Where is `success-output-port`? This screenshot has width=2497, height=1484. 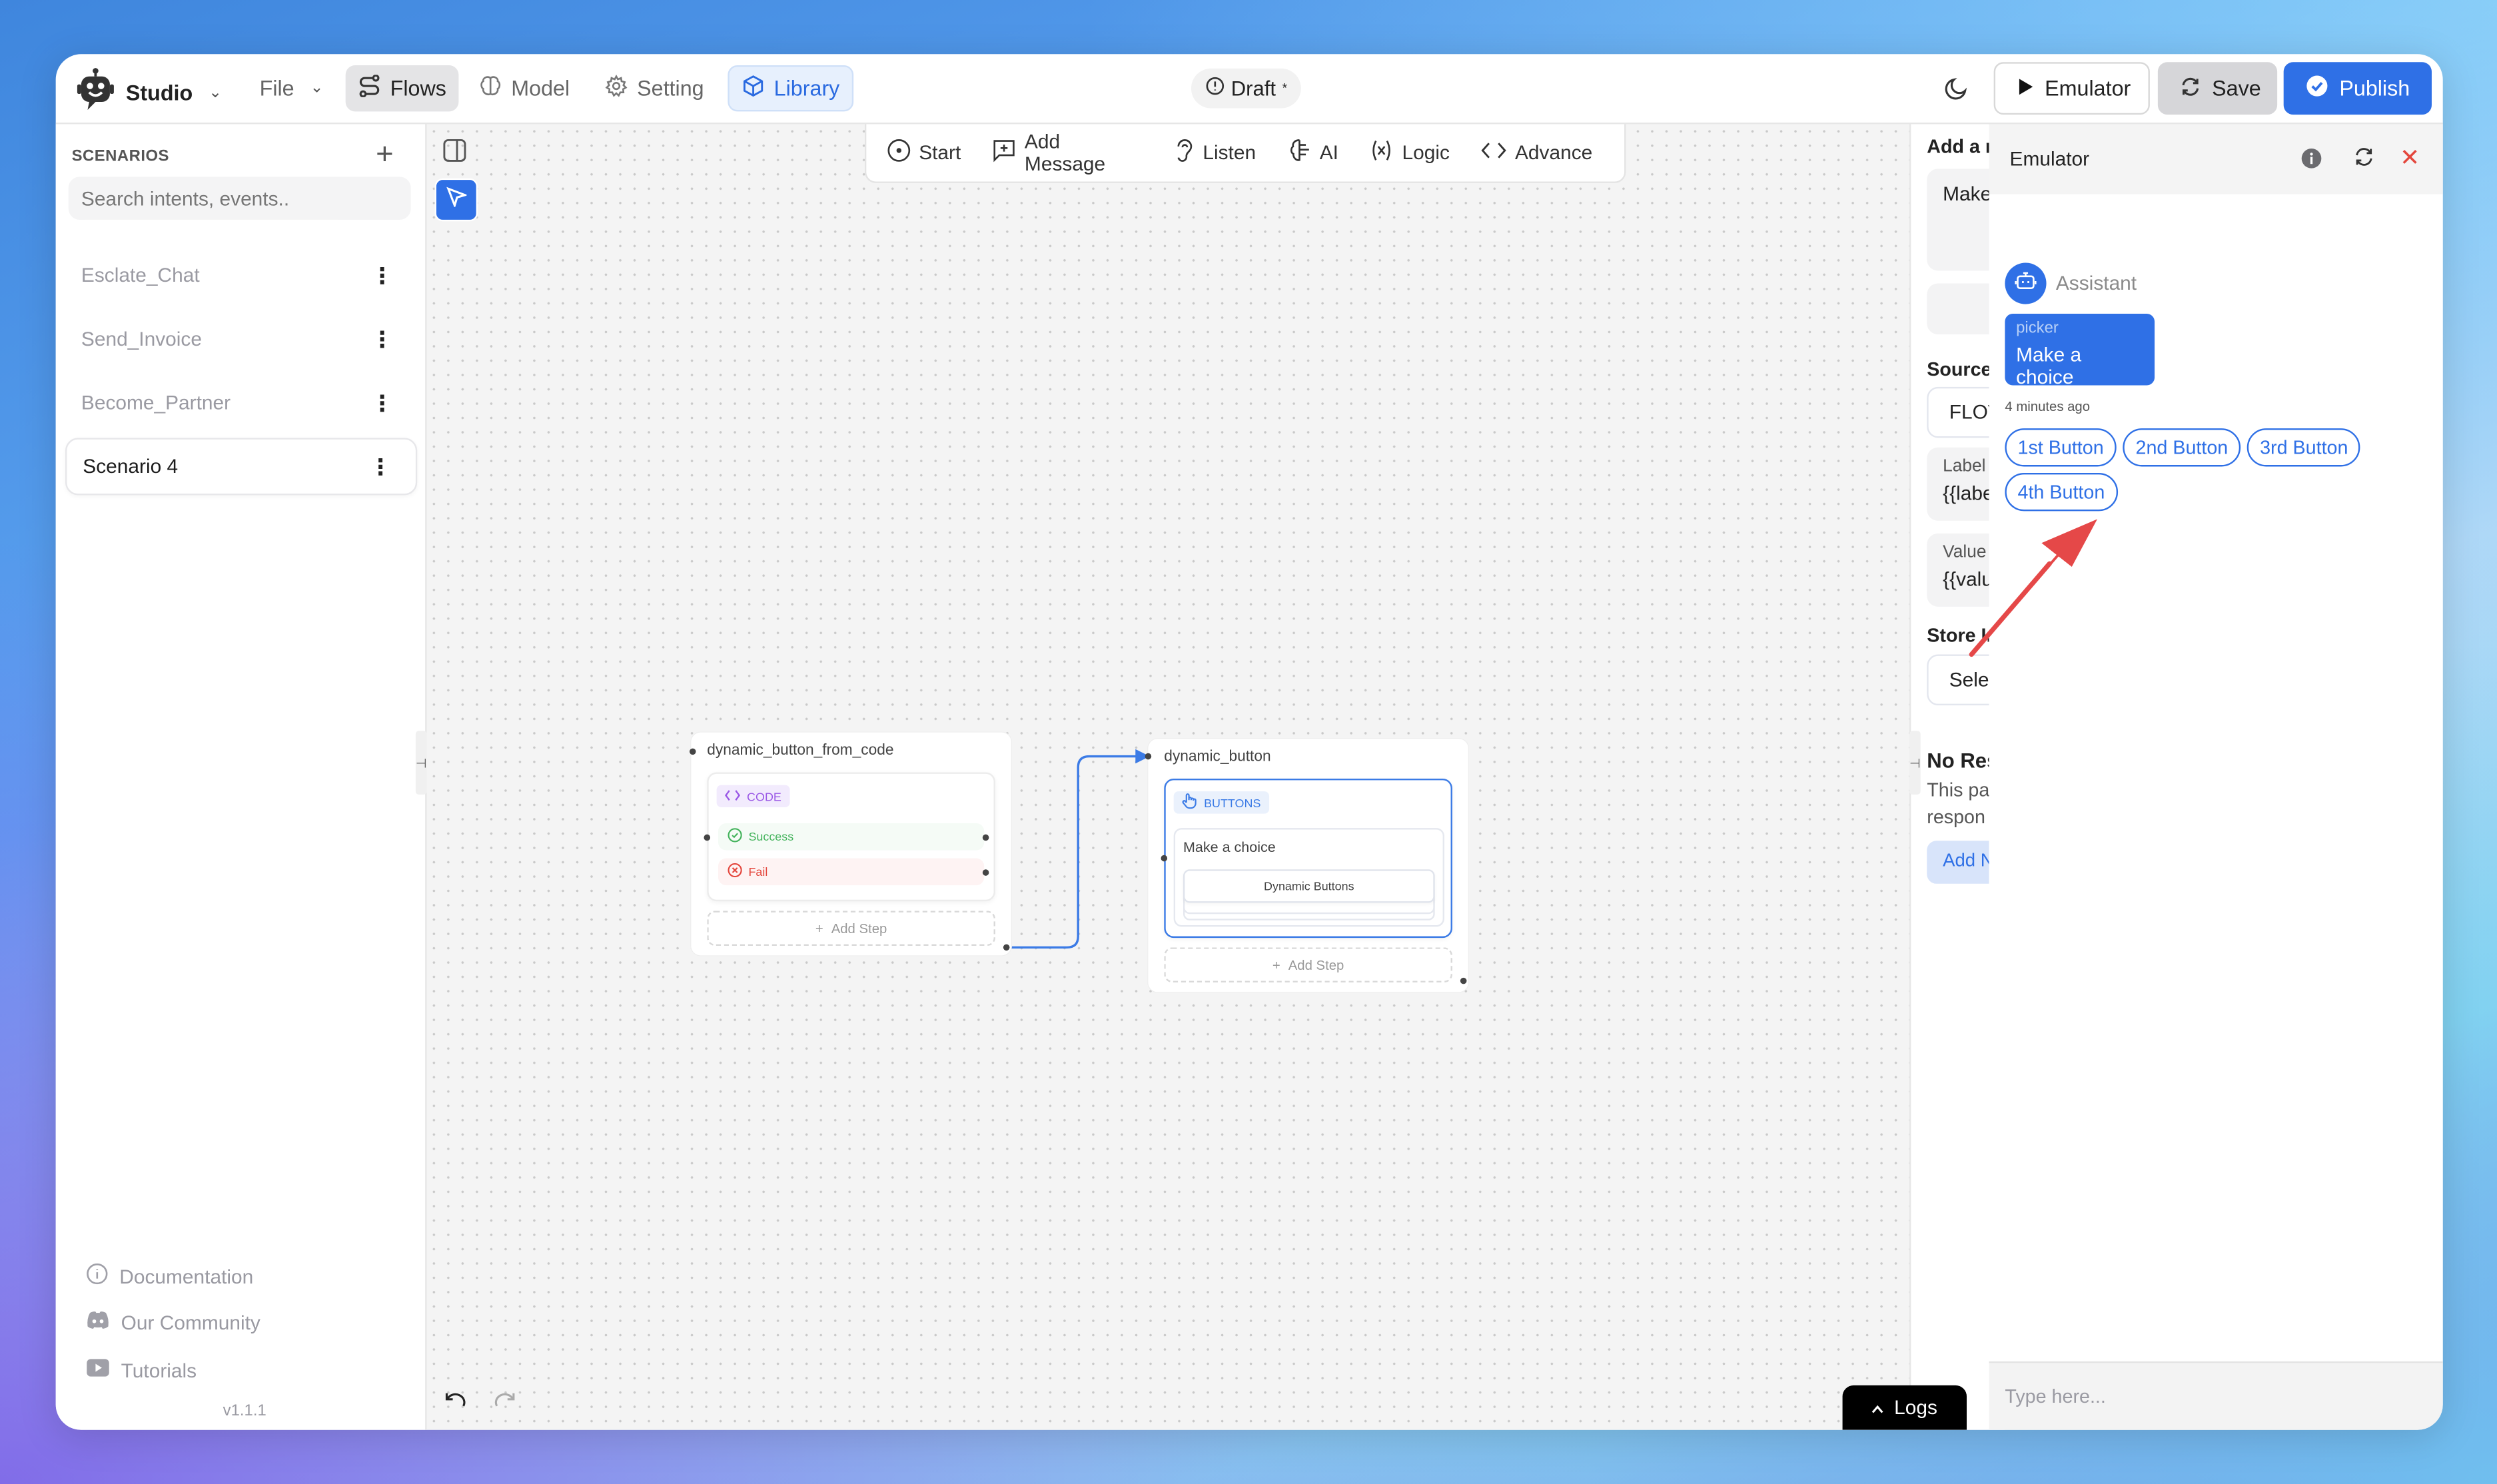 success-output-port is located at coordinates (985, 838).